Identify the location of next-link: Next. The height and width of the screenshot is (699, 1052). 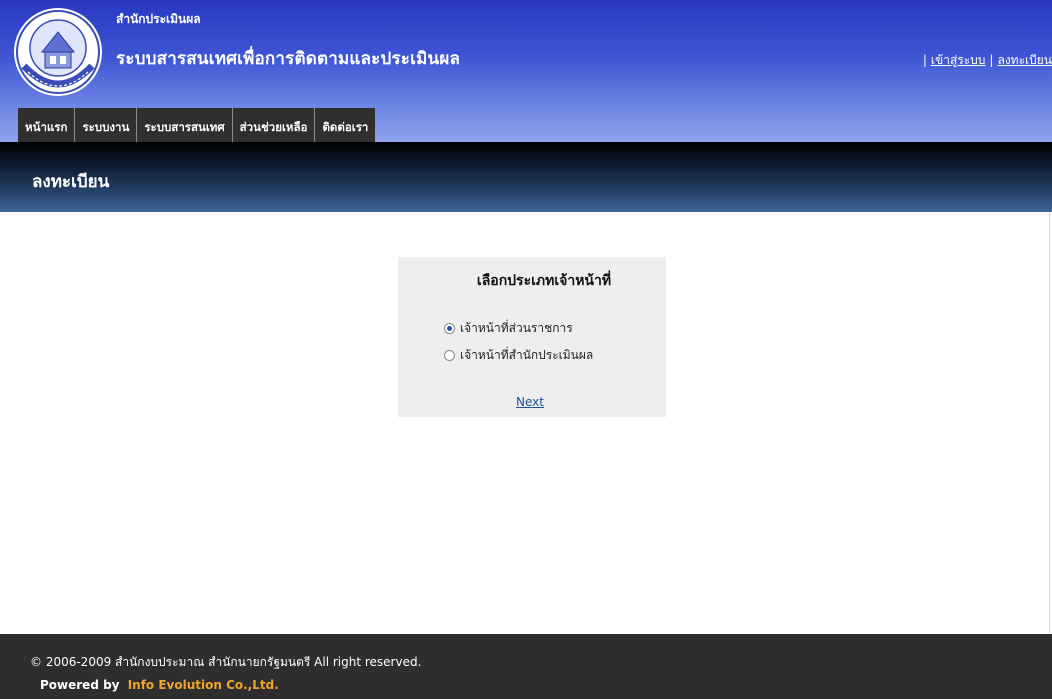
(530, 402).